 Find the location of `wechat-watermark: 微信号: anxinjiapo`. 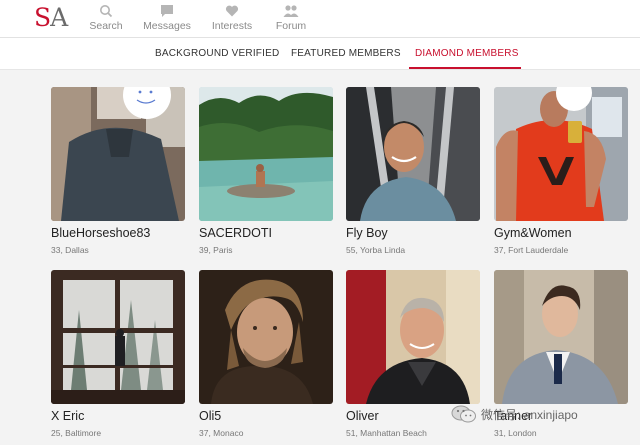

wechat-watermark: 微信号: anxinjiapo is located at coordinates (542, 414).